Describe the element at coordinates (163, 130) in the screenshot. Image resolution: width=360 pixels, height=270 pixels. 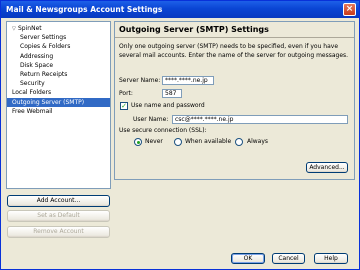
I see `ssl-label: Use secure connection (SSL):` at that location.